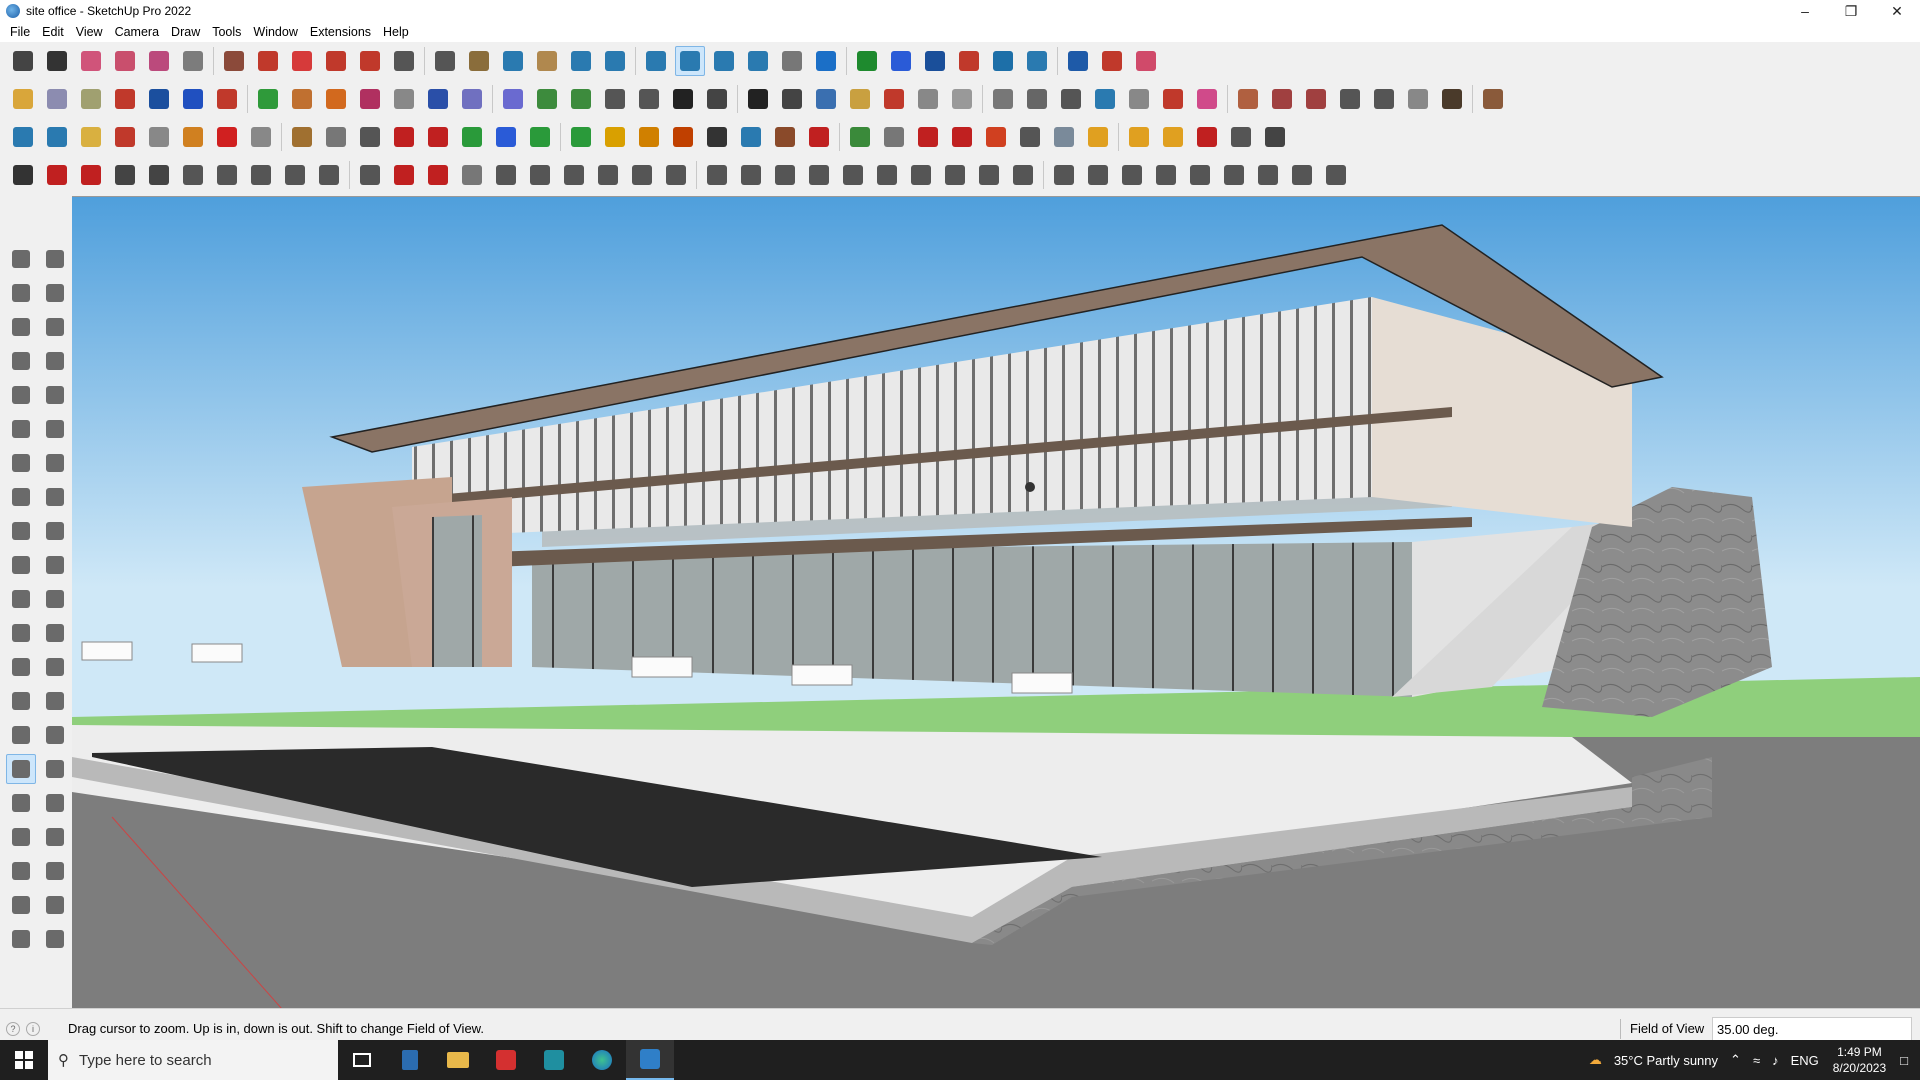 This screenshot has height=1080, width=1920. What do you see at coordinates (13, 1028) in the screenshot?
I see `geo-location-icon: ?` at bounding box center [13, 1028].